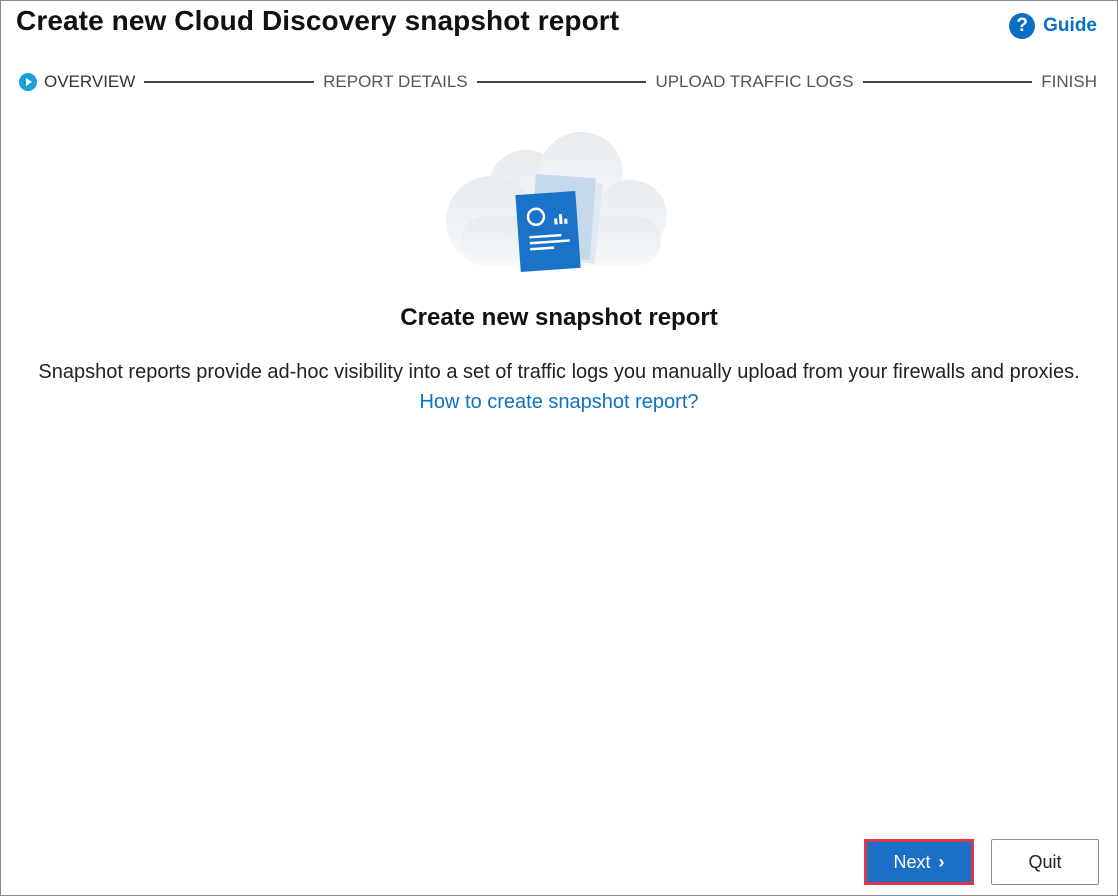 Image resolution: width=1118 pixels, height=896 pixels. What do you see at coordinates (556, 202) in the screenshot?
I see `snapshot-report-cloud-illustration` at bounding box center [556, 202].